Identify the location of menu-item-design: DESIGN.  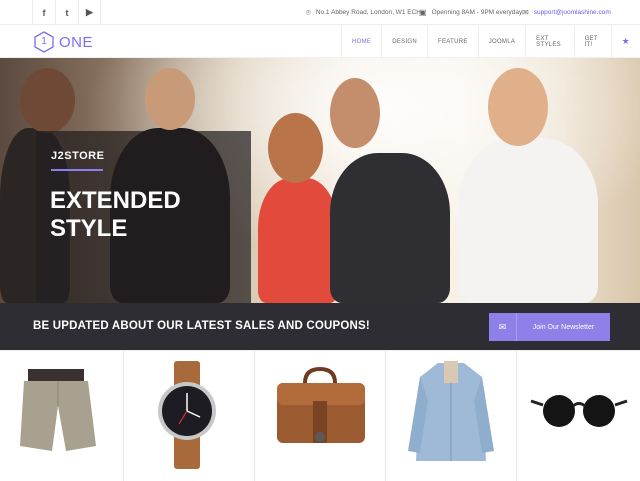
(404, 41).